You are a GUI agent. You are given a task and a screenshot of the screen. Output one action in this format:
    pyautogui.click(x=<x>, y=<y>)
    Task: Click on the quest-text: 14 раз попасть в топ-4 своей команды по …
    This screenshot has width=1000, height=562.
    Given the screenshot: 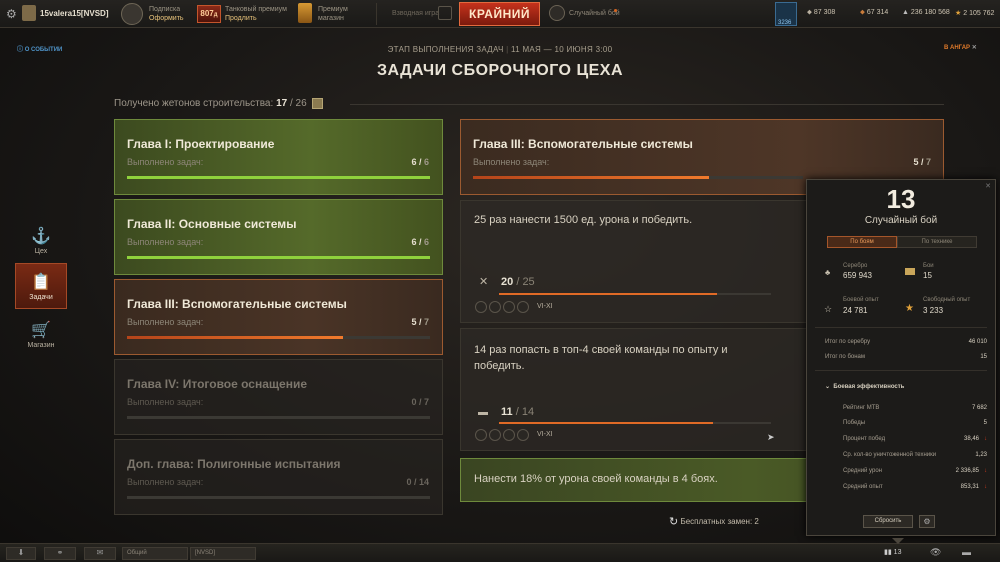 What is the action you would take?
    pyautogui.click(x=601, y=358)
    